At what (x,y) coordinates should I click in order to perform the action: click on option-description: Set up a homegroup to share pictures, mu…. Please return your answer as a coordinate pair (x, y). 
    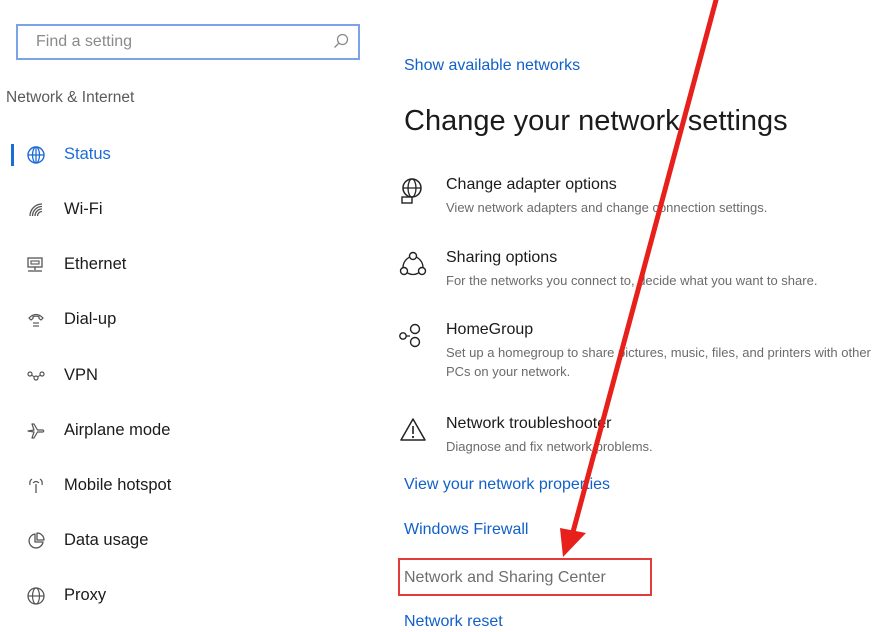
    Looking at the image, I should click on (658, 362).